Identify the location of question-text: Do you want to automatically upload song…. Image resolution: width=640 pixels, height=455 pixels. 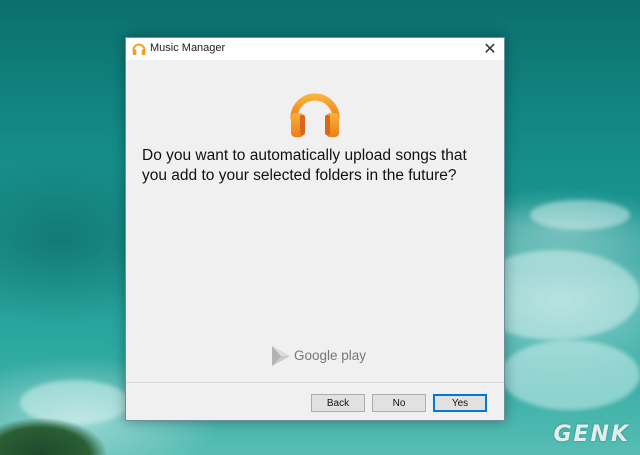
(304, 165).